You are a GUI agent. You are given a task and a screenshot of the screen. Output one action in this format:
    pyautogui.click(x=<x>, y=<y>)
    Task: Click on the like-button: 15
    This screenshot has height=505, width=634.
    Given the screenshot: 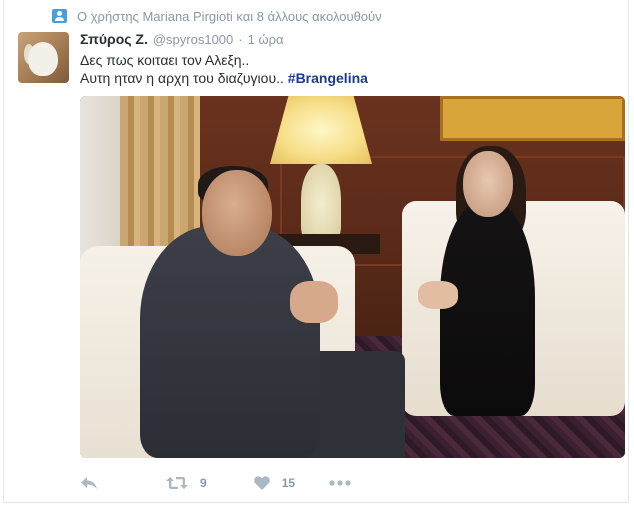 What is the action you would take?
    pyautogui.click(x=274, y=483)
    